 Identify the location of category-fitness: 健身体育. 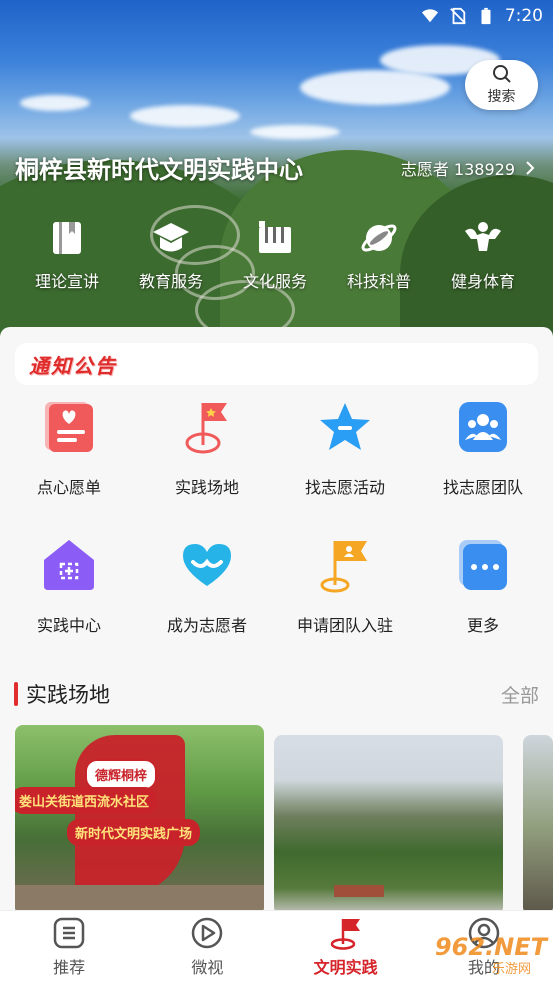
(483, 255).